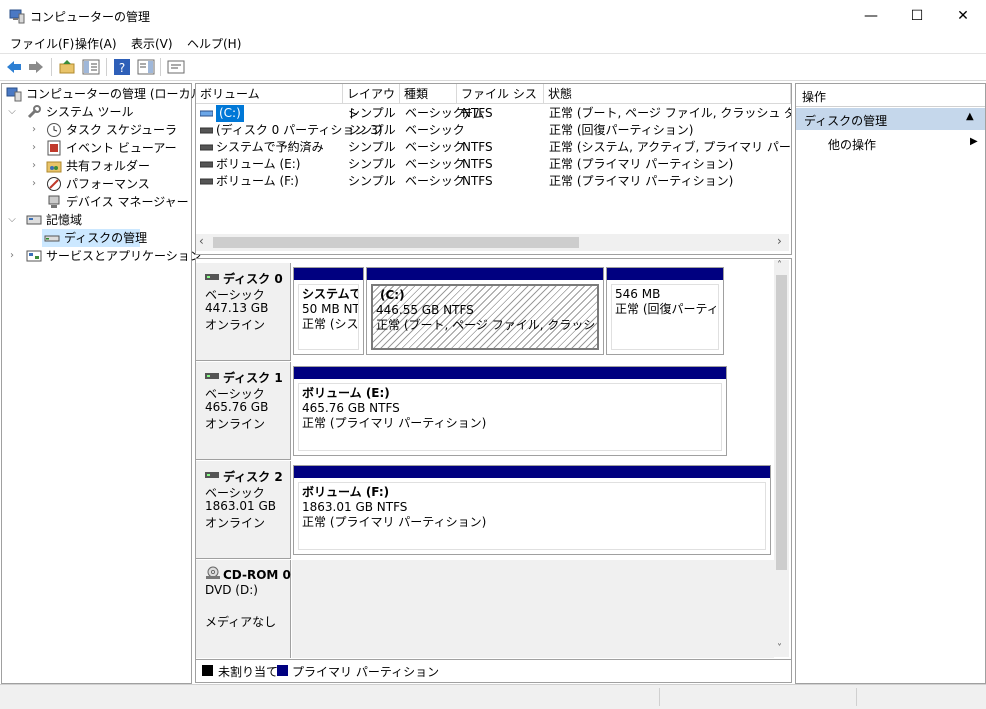  Describe the element at coordinates (493, 696) in the screenshot. I see `status-bar` at that location.